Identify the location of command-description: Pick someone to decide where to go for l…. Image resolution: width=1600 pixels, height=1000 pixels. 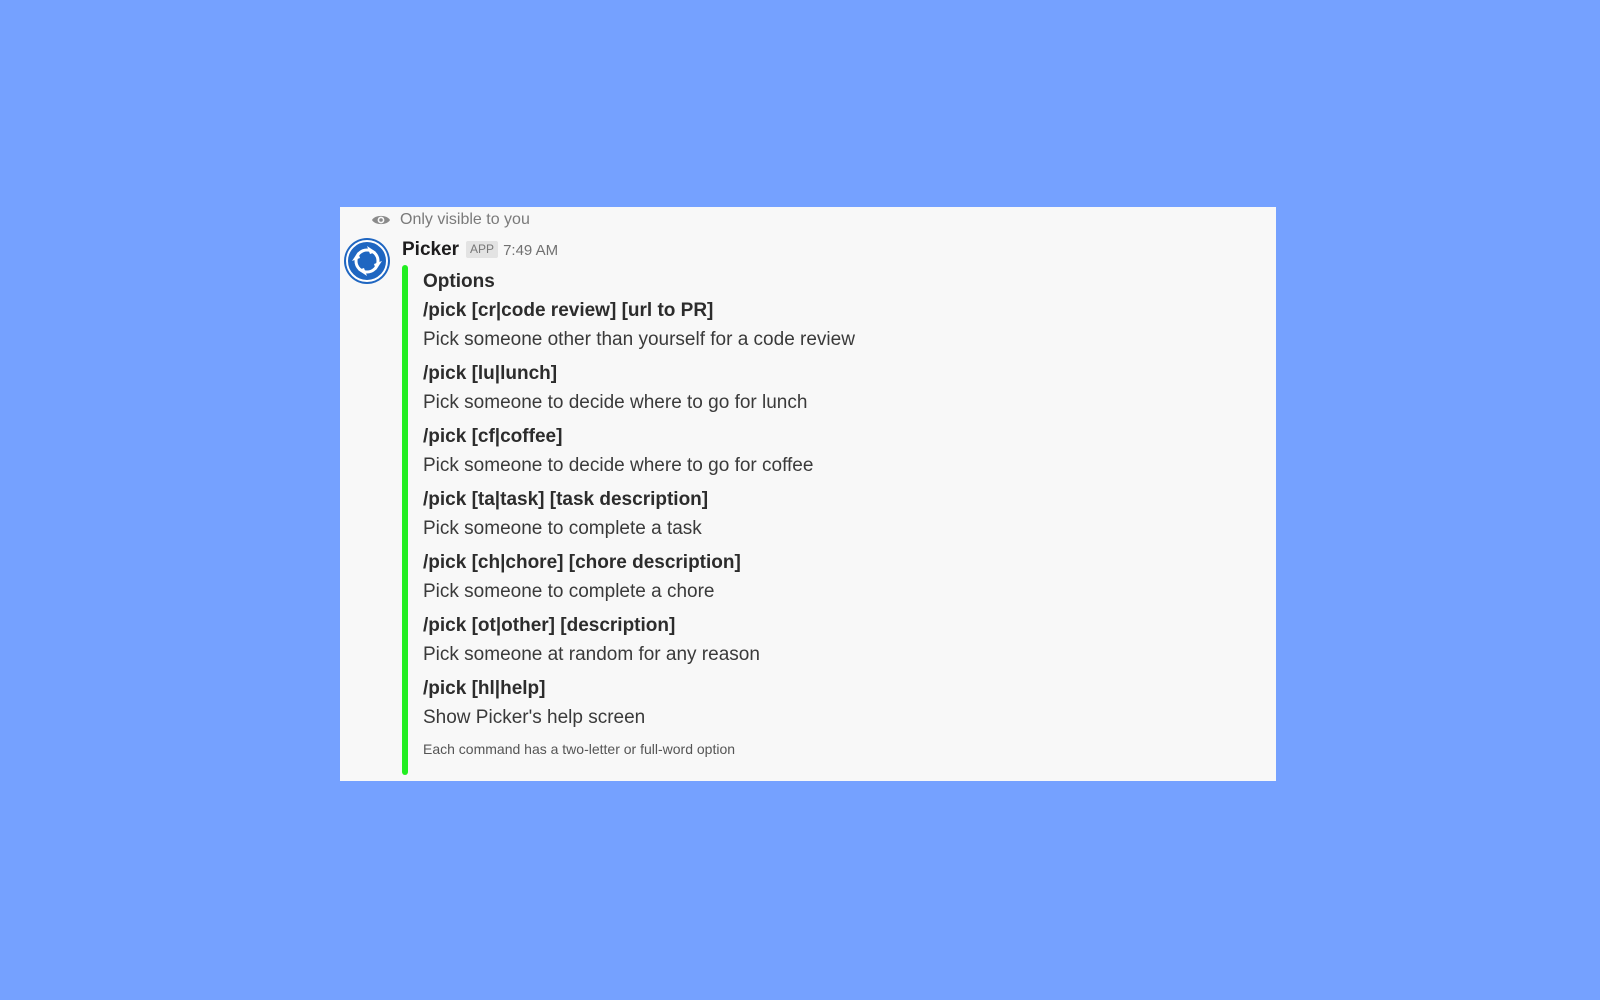
(615, 402).